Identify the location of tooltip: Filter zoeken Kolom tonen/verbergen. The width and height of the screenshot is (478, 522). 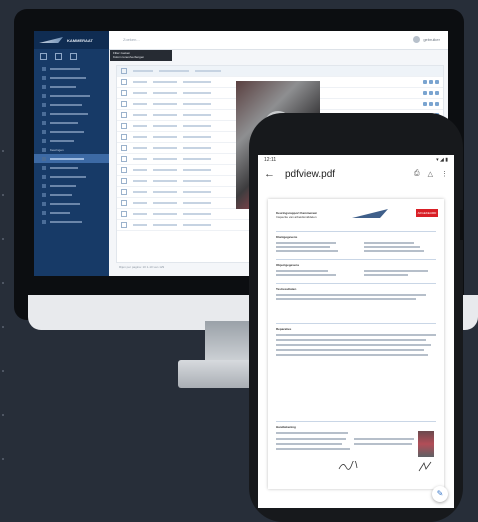
(141, 55).